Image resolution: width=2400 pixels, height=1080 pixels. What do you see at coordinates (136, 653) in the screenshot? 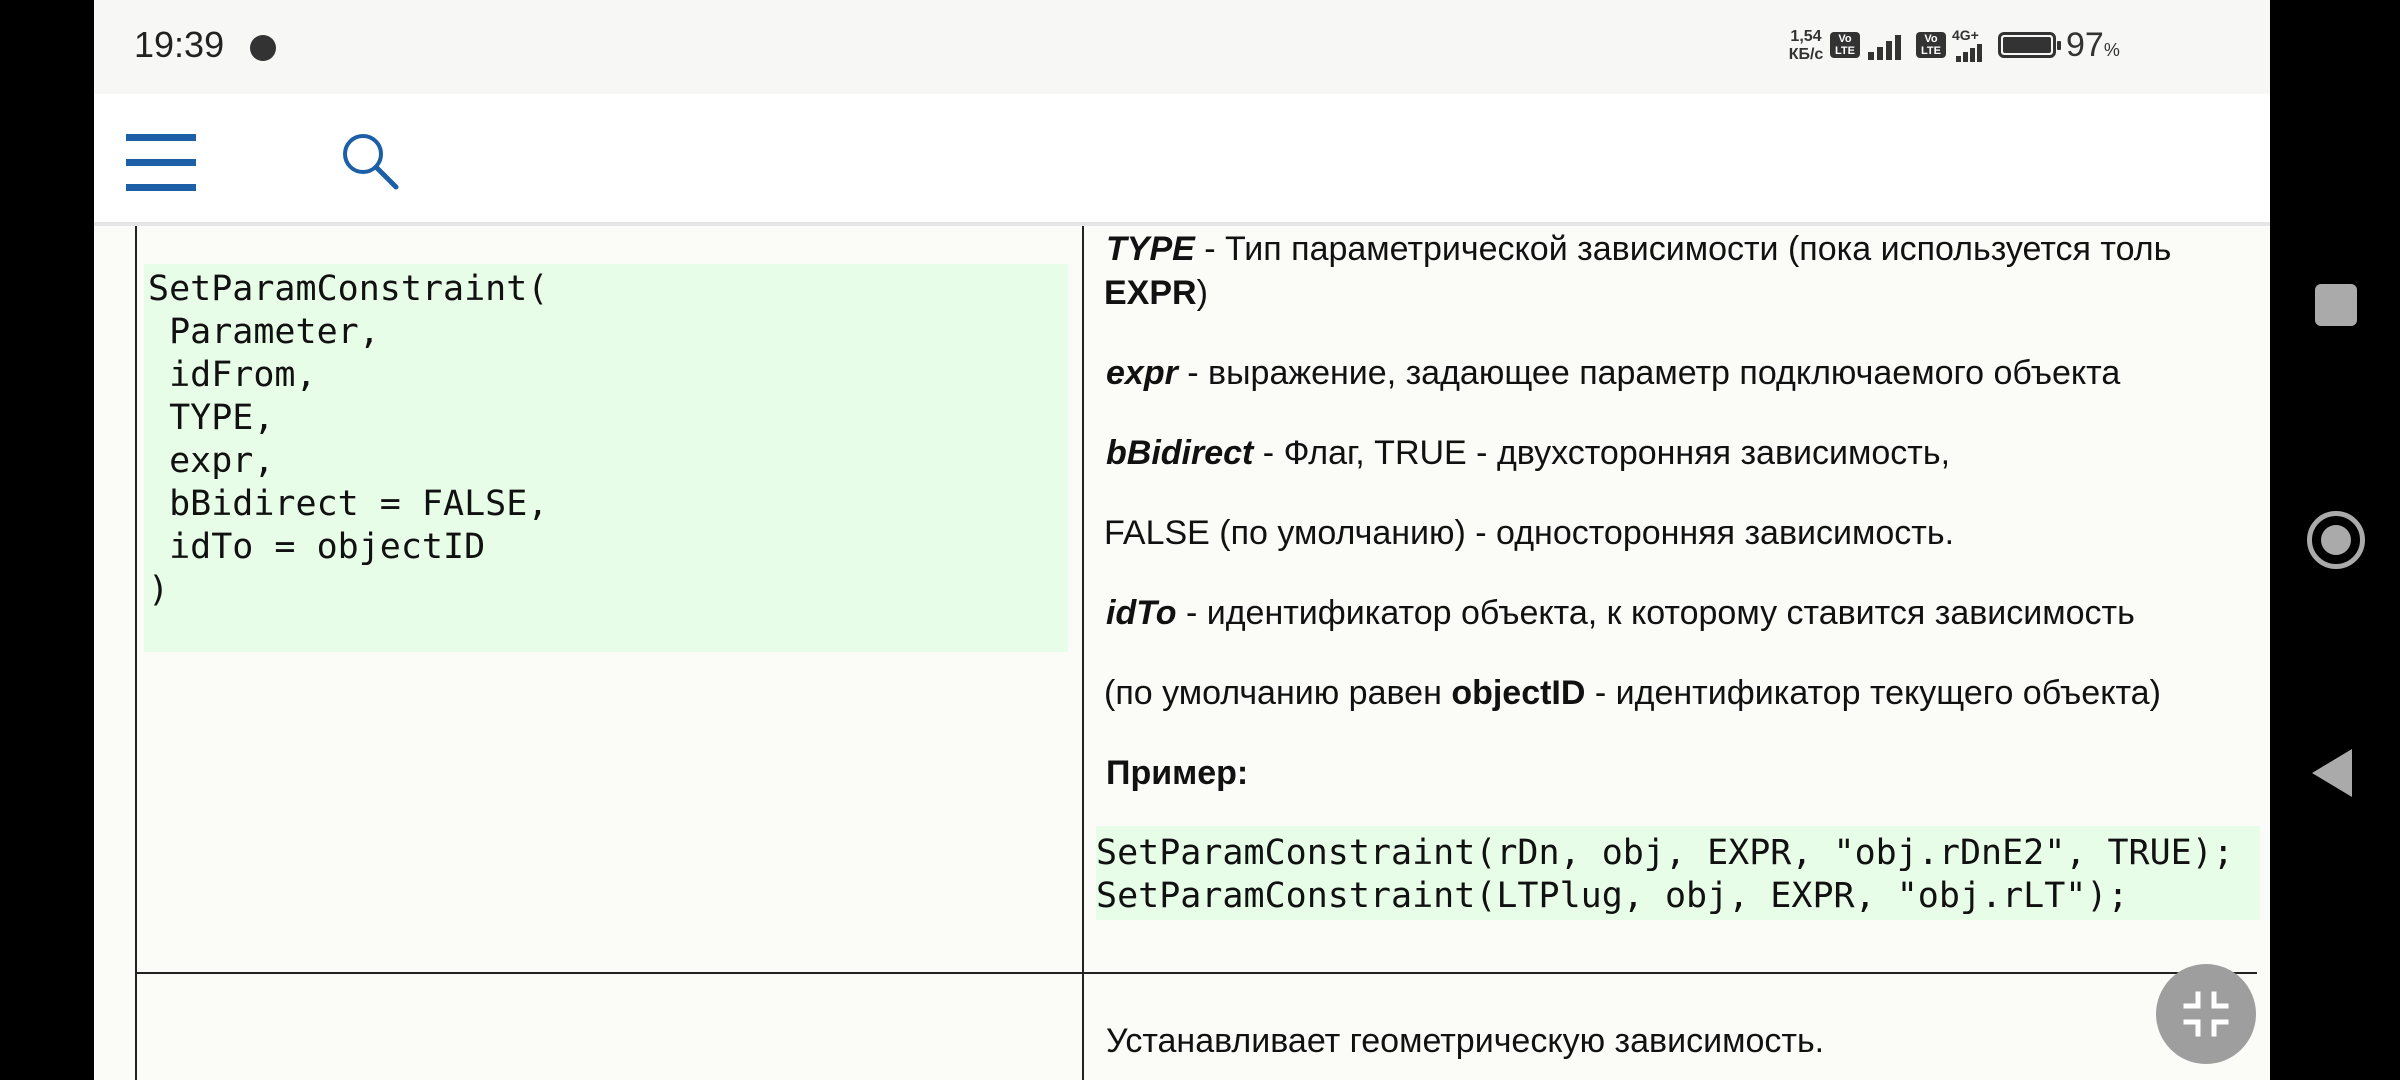
I see `table-border-left` at bounding box center [136, 653].